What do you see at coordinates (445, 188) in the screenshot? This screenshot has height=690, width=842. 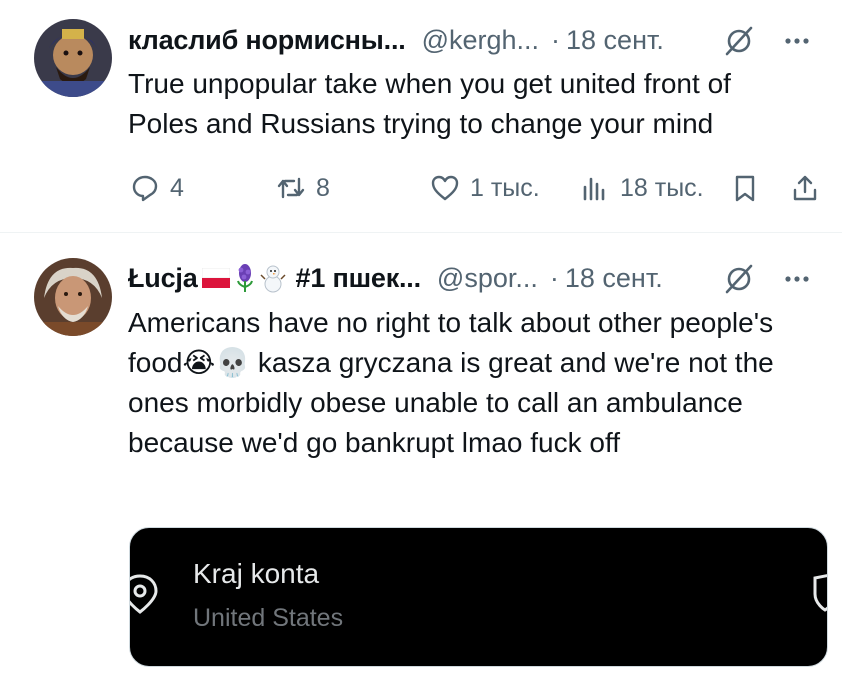 I see `heart-icon` at bounding box center [445, 188].